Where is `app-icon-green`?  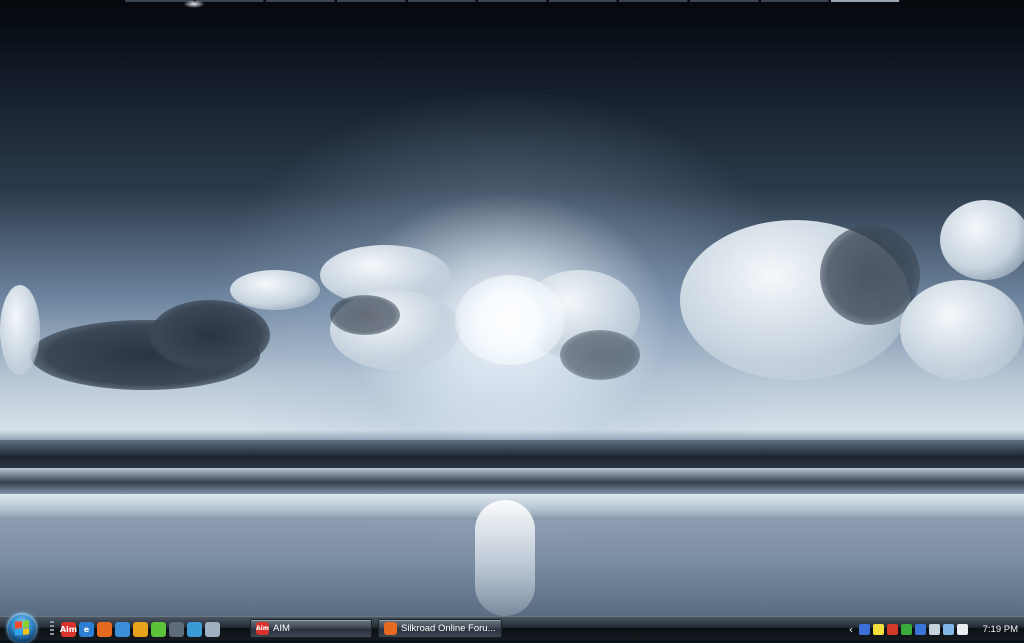 app-icon-green is located at coordinates (906, 629).